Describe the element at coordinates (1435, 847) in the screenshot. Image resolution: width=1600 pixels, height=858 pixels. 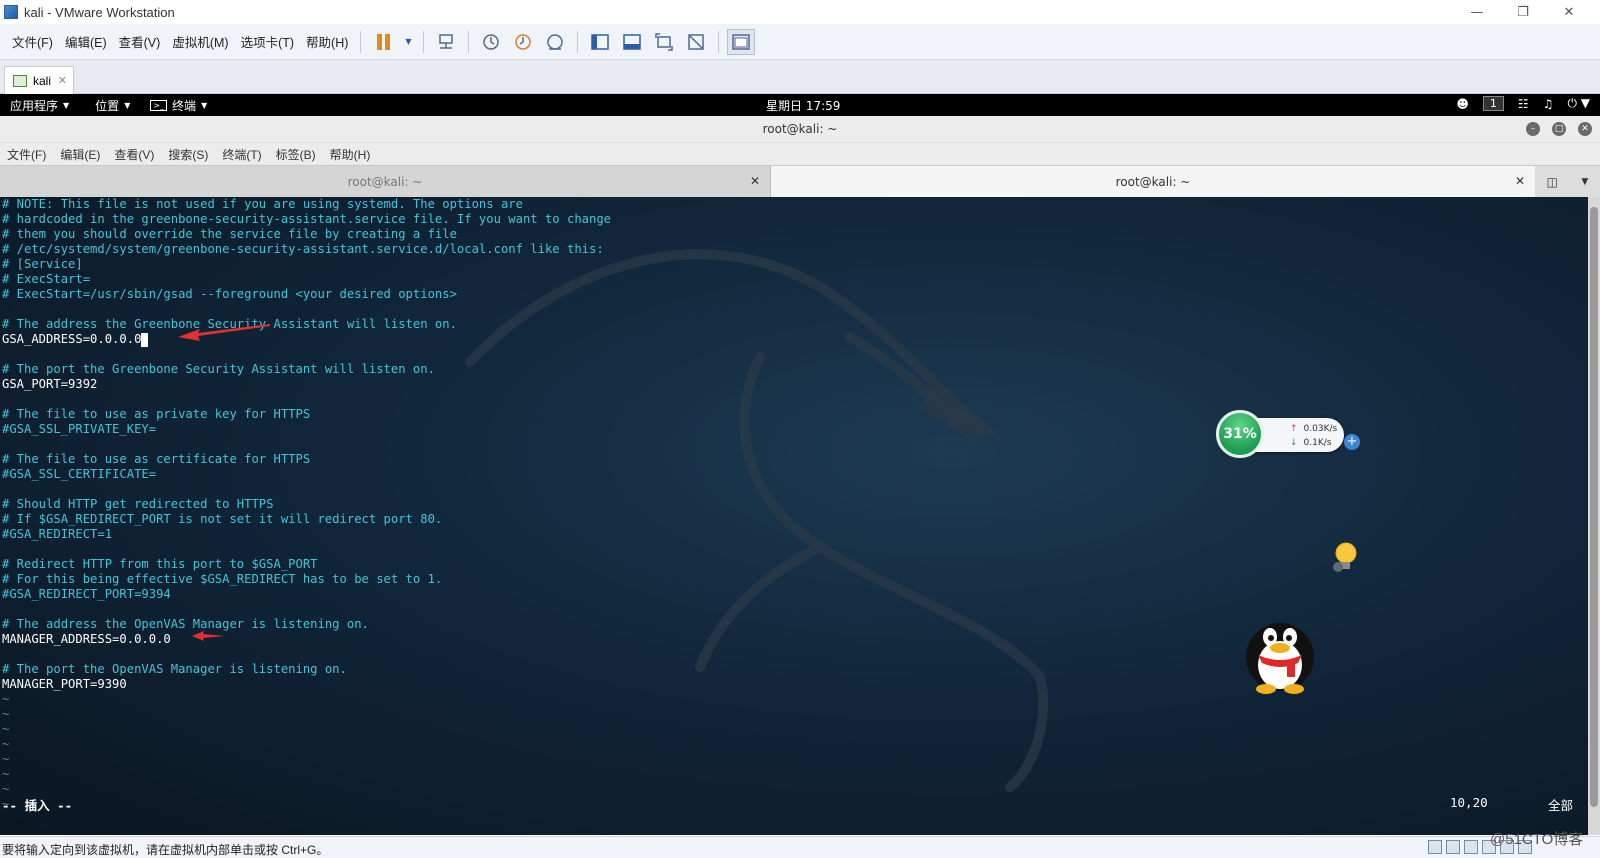
I see `hard-disk-icon` at that location.